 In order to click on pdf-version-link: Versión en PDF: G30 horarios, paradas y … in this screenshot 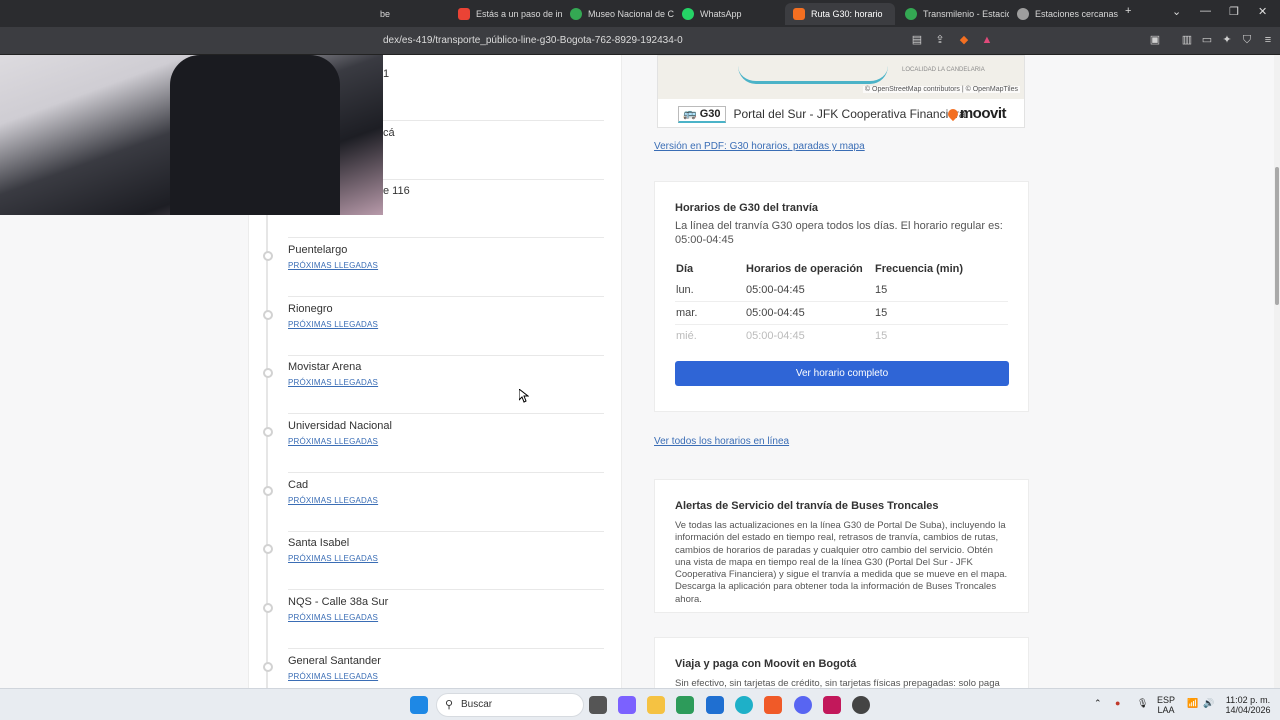, I will do `click(759, 146)`.